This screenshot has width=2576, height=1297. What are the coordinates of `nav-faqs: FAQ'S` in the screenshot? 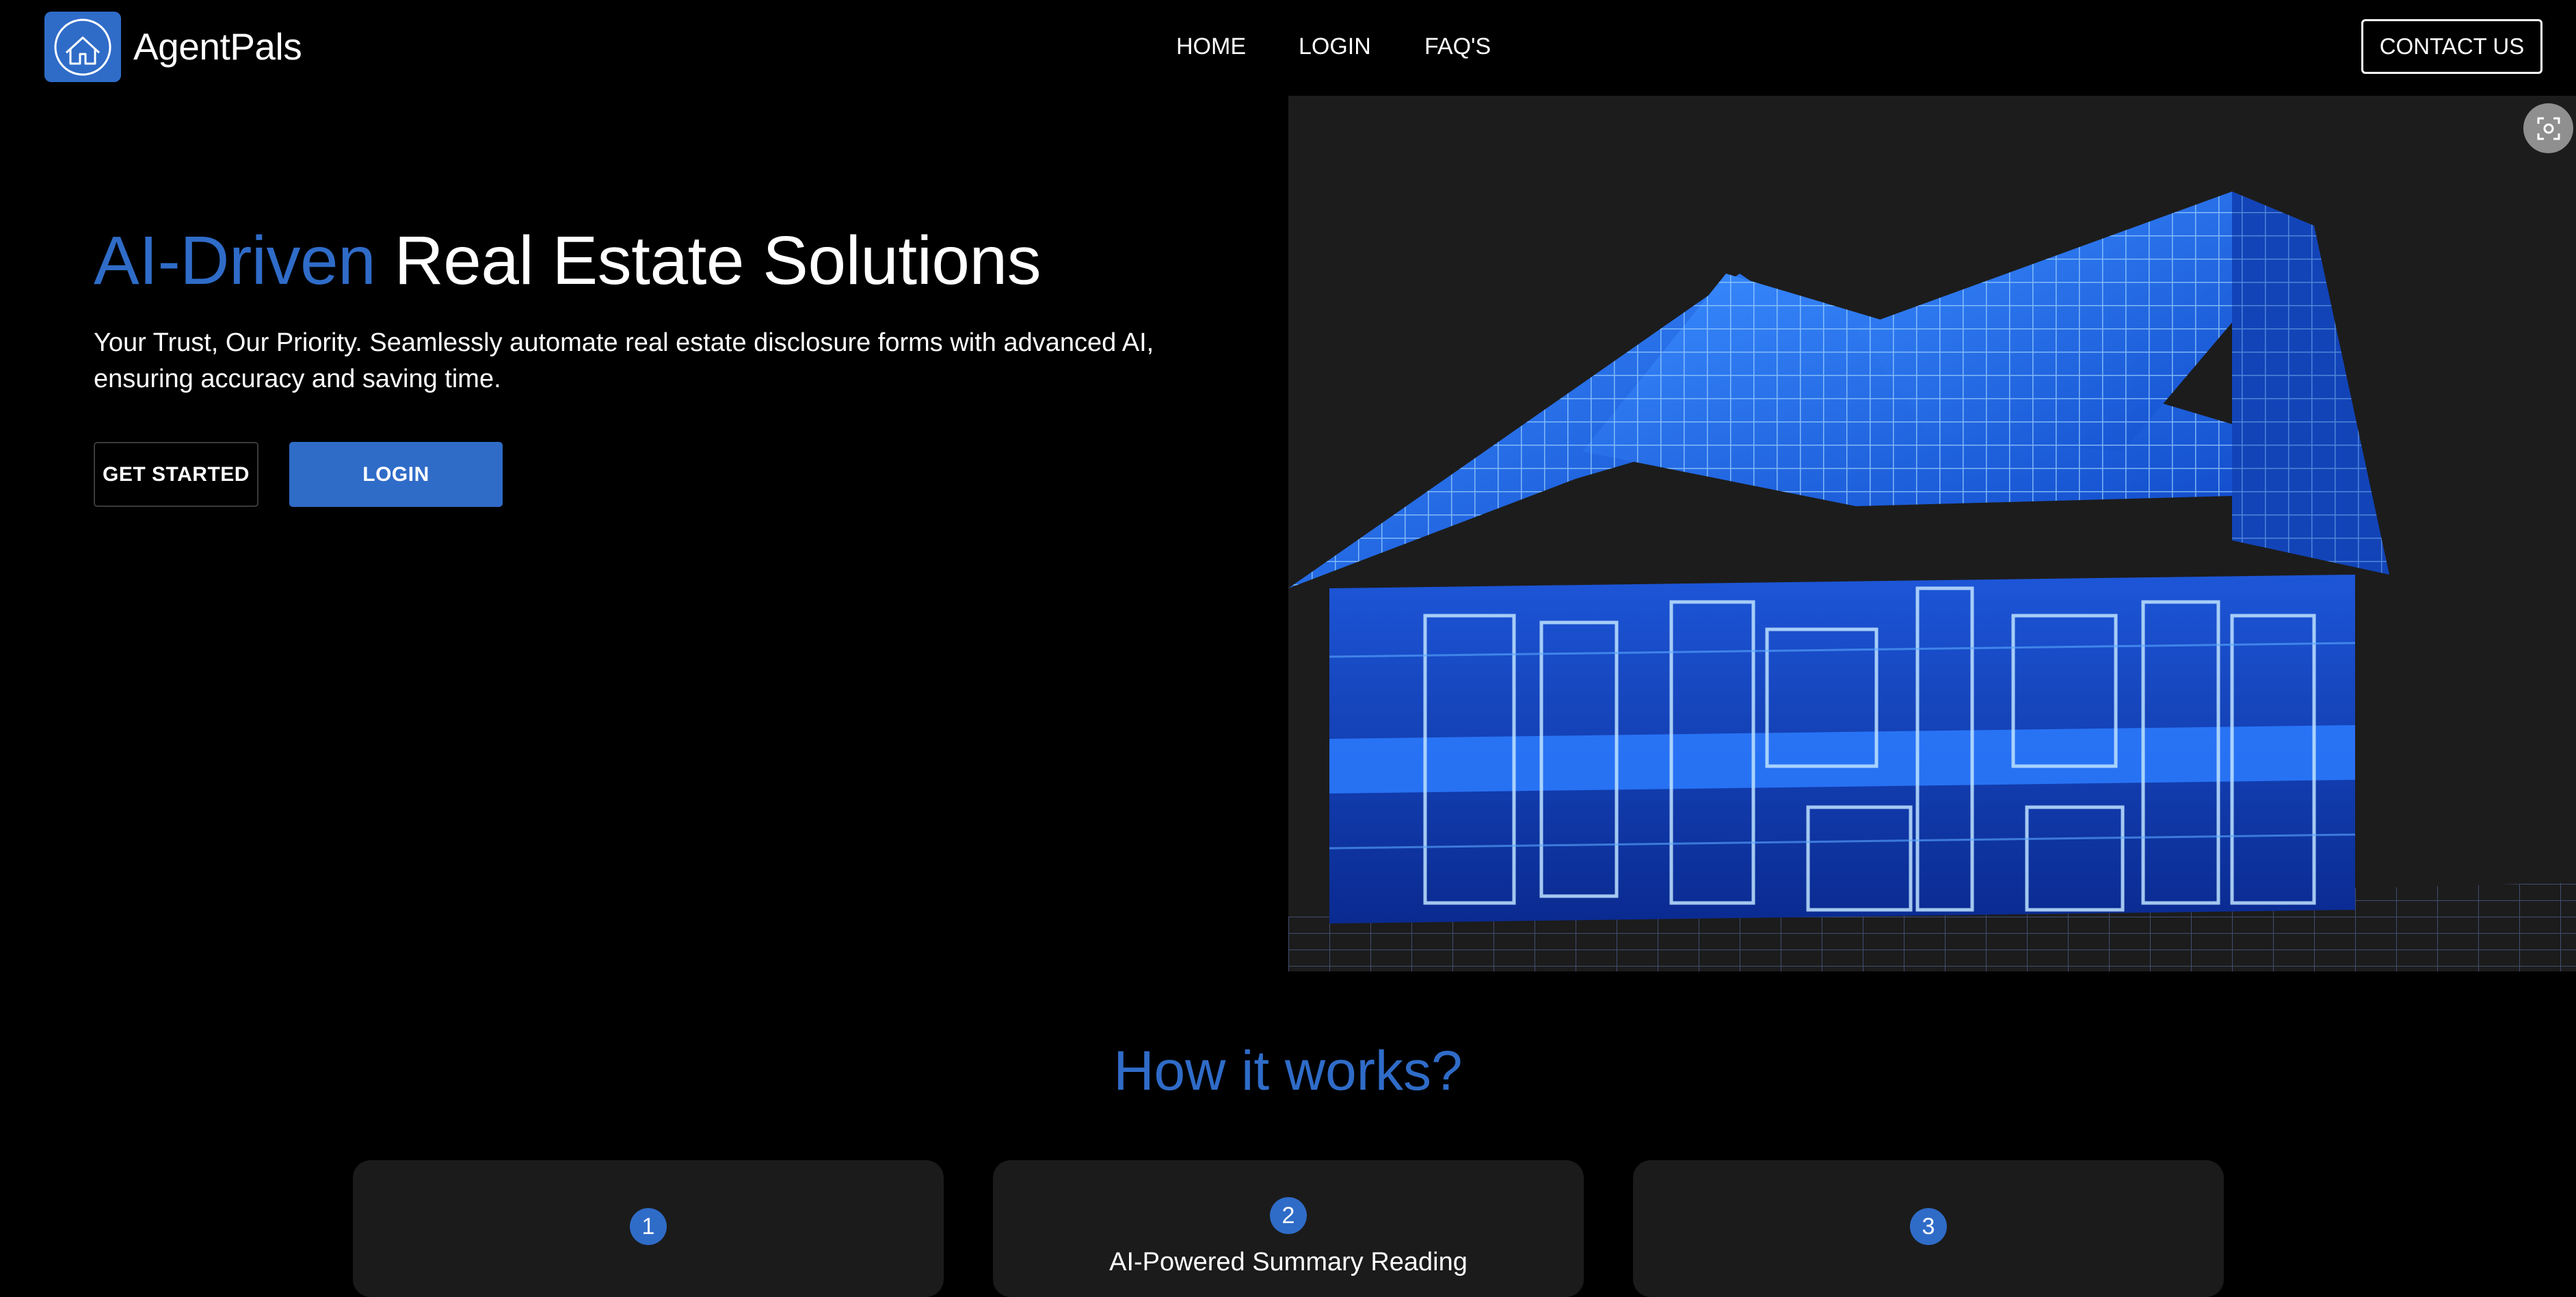 It's located at (1457, 46).